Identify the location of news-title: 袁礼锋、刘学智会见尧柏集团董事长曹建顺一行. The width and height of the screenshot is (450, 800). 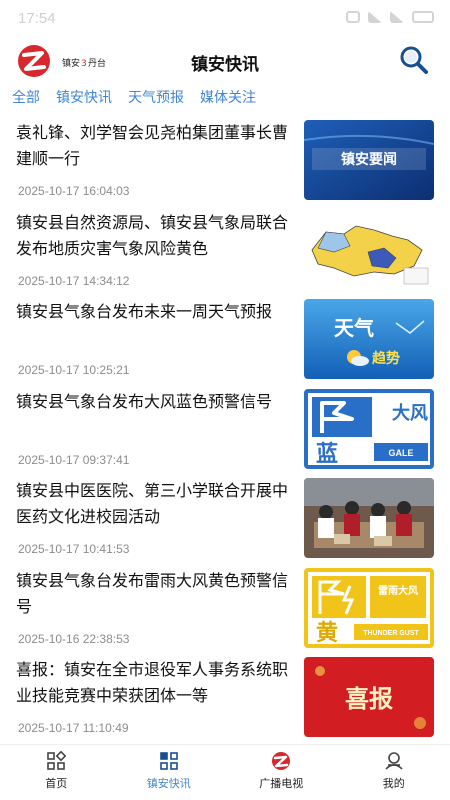
(152, 145).